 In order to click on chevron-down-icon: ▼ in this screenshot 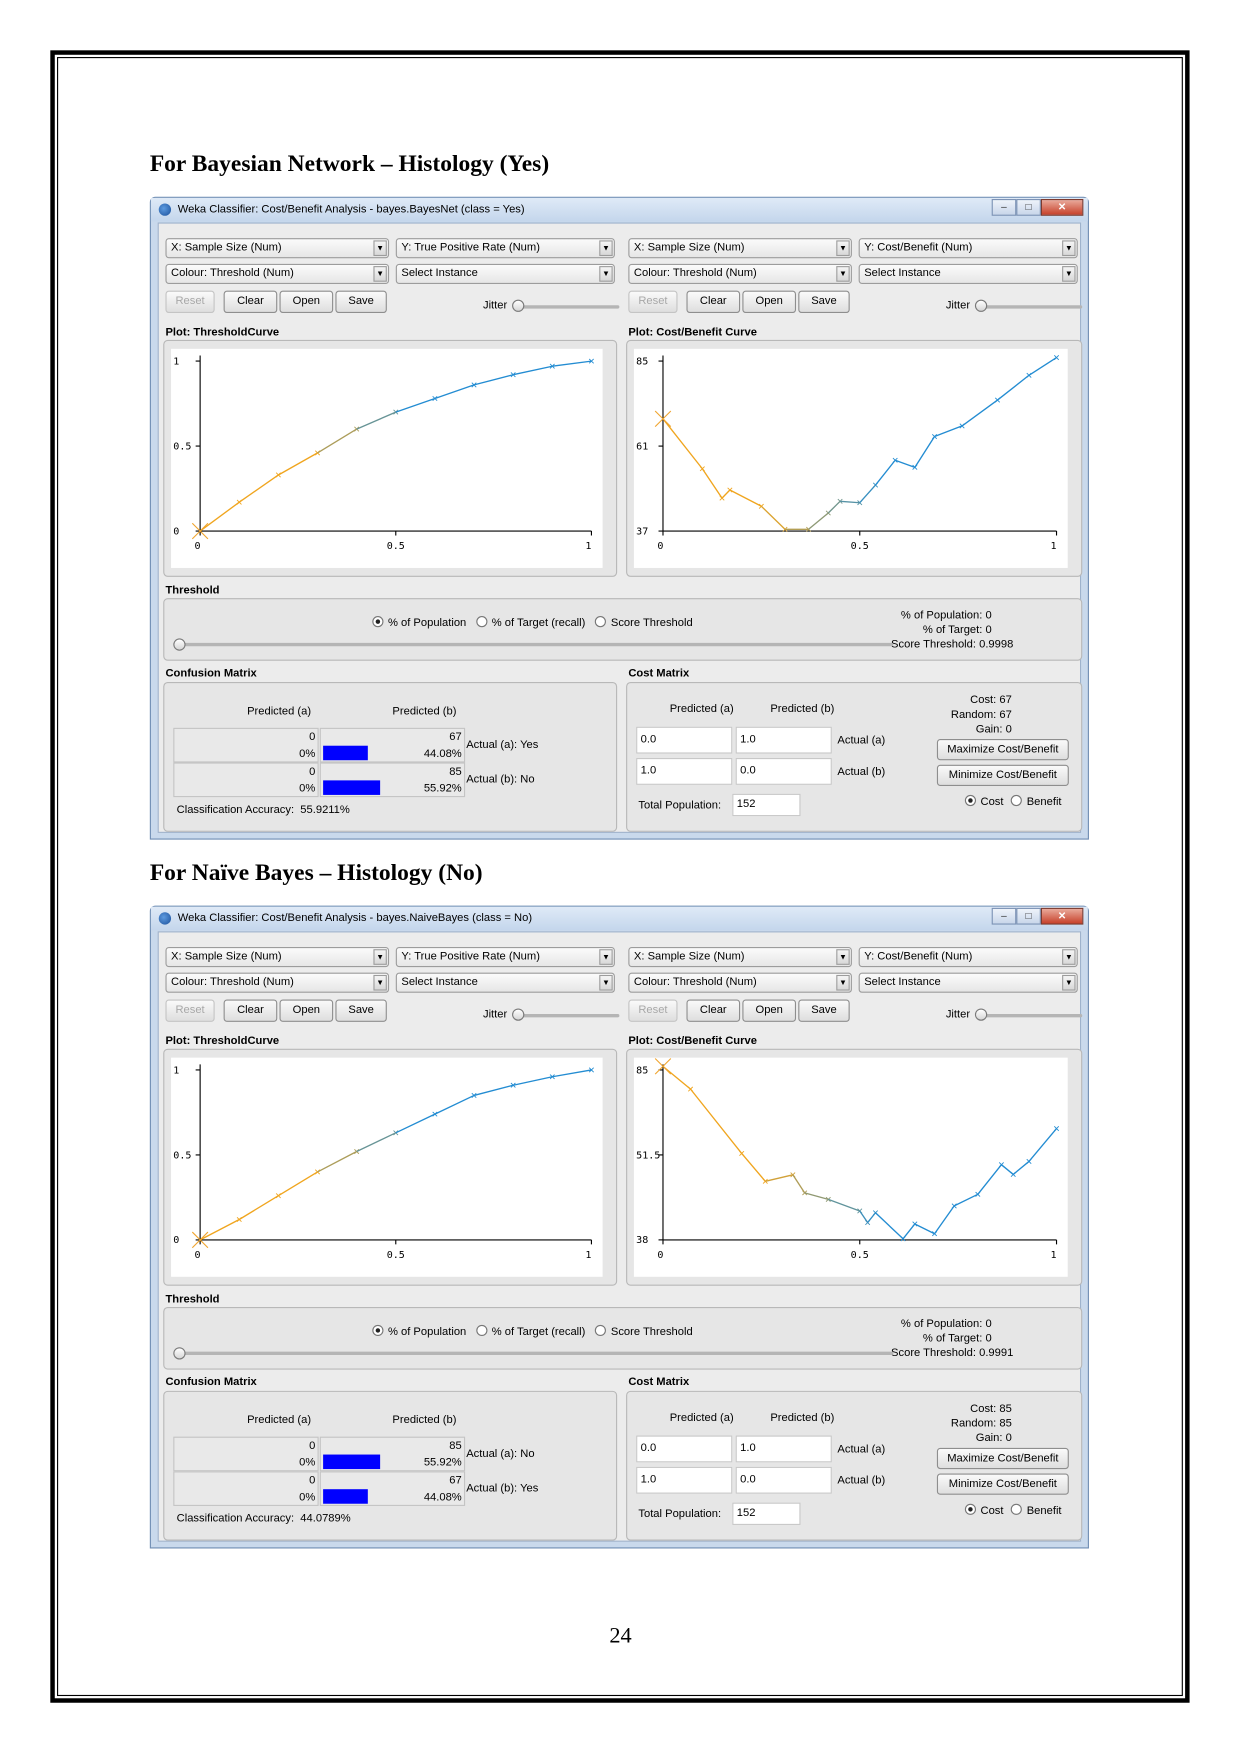, I will do `click(1069, 274)`.